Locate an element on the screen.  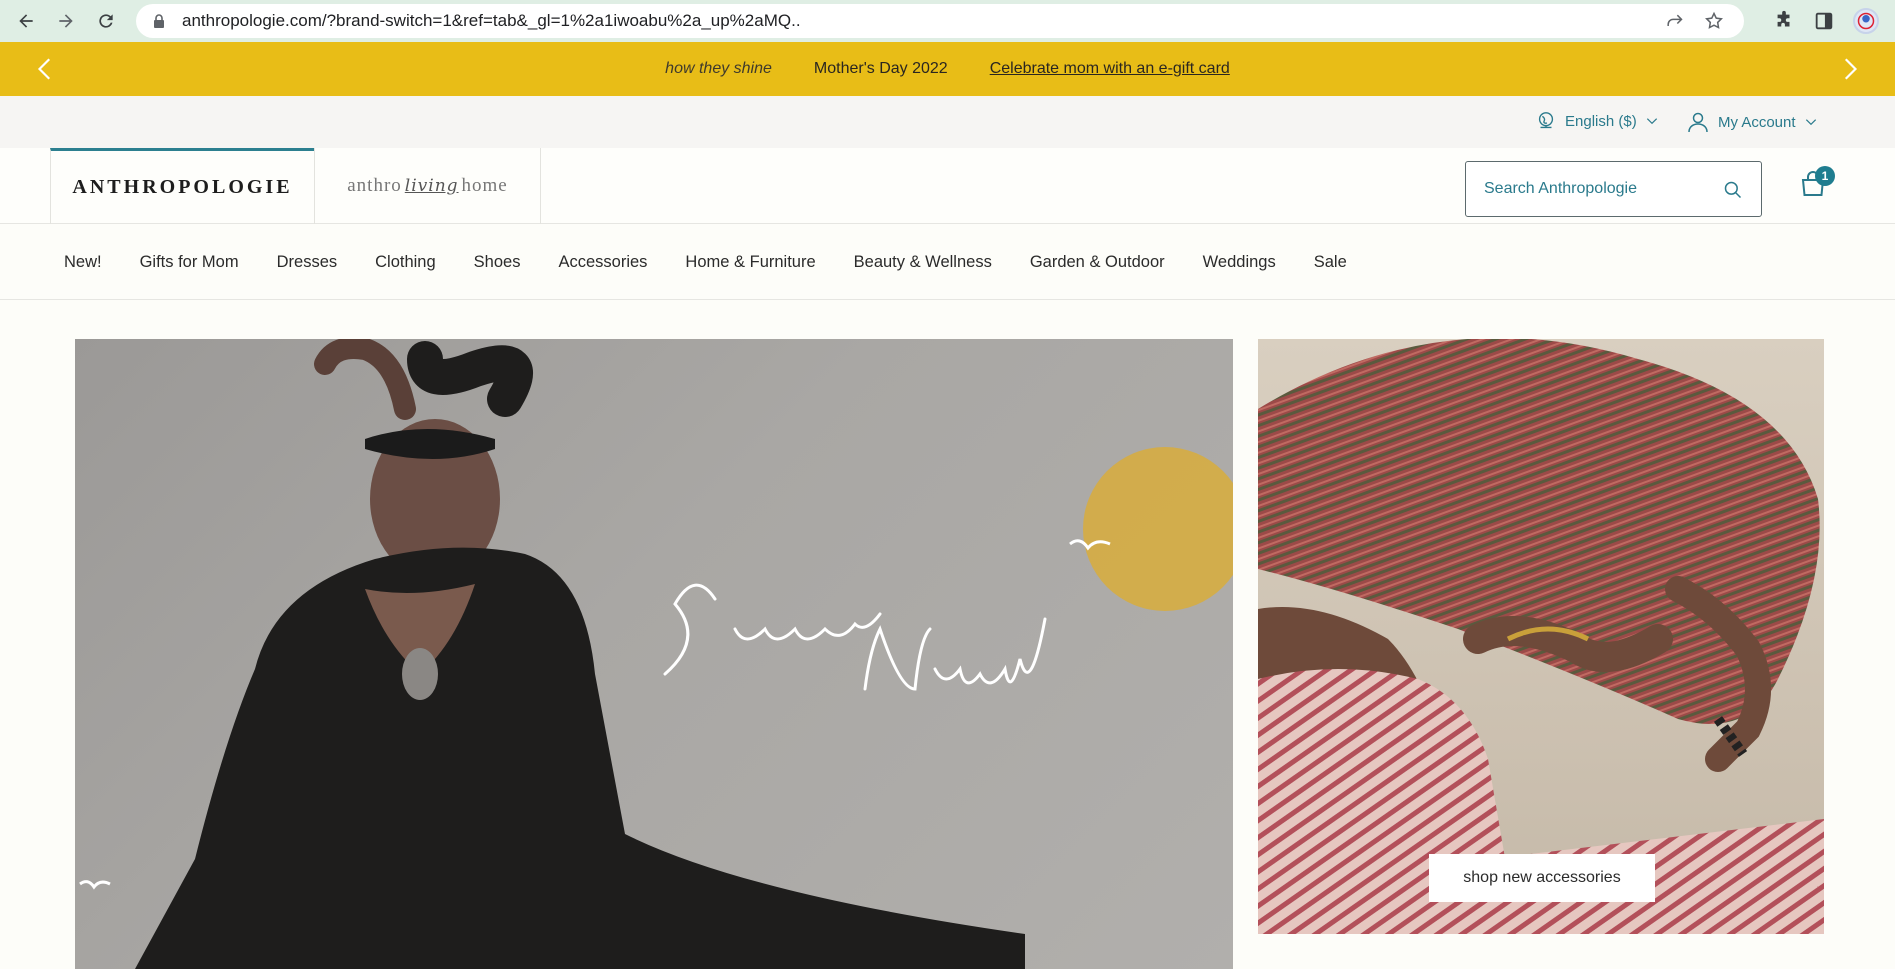
anthroliving-logo: anthro living home is located at coordinates (427, 186).